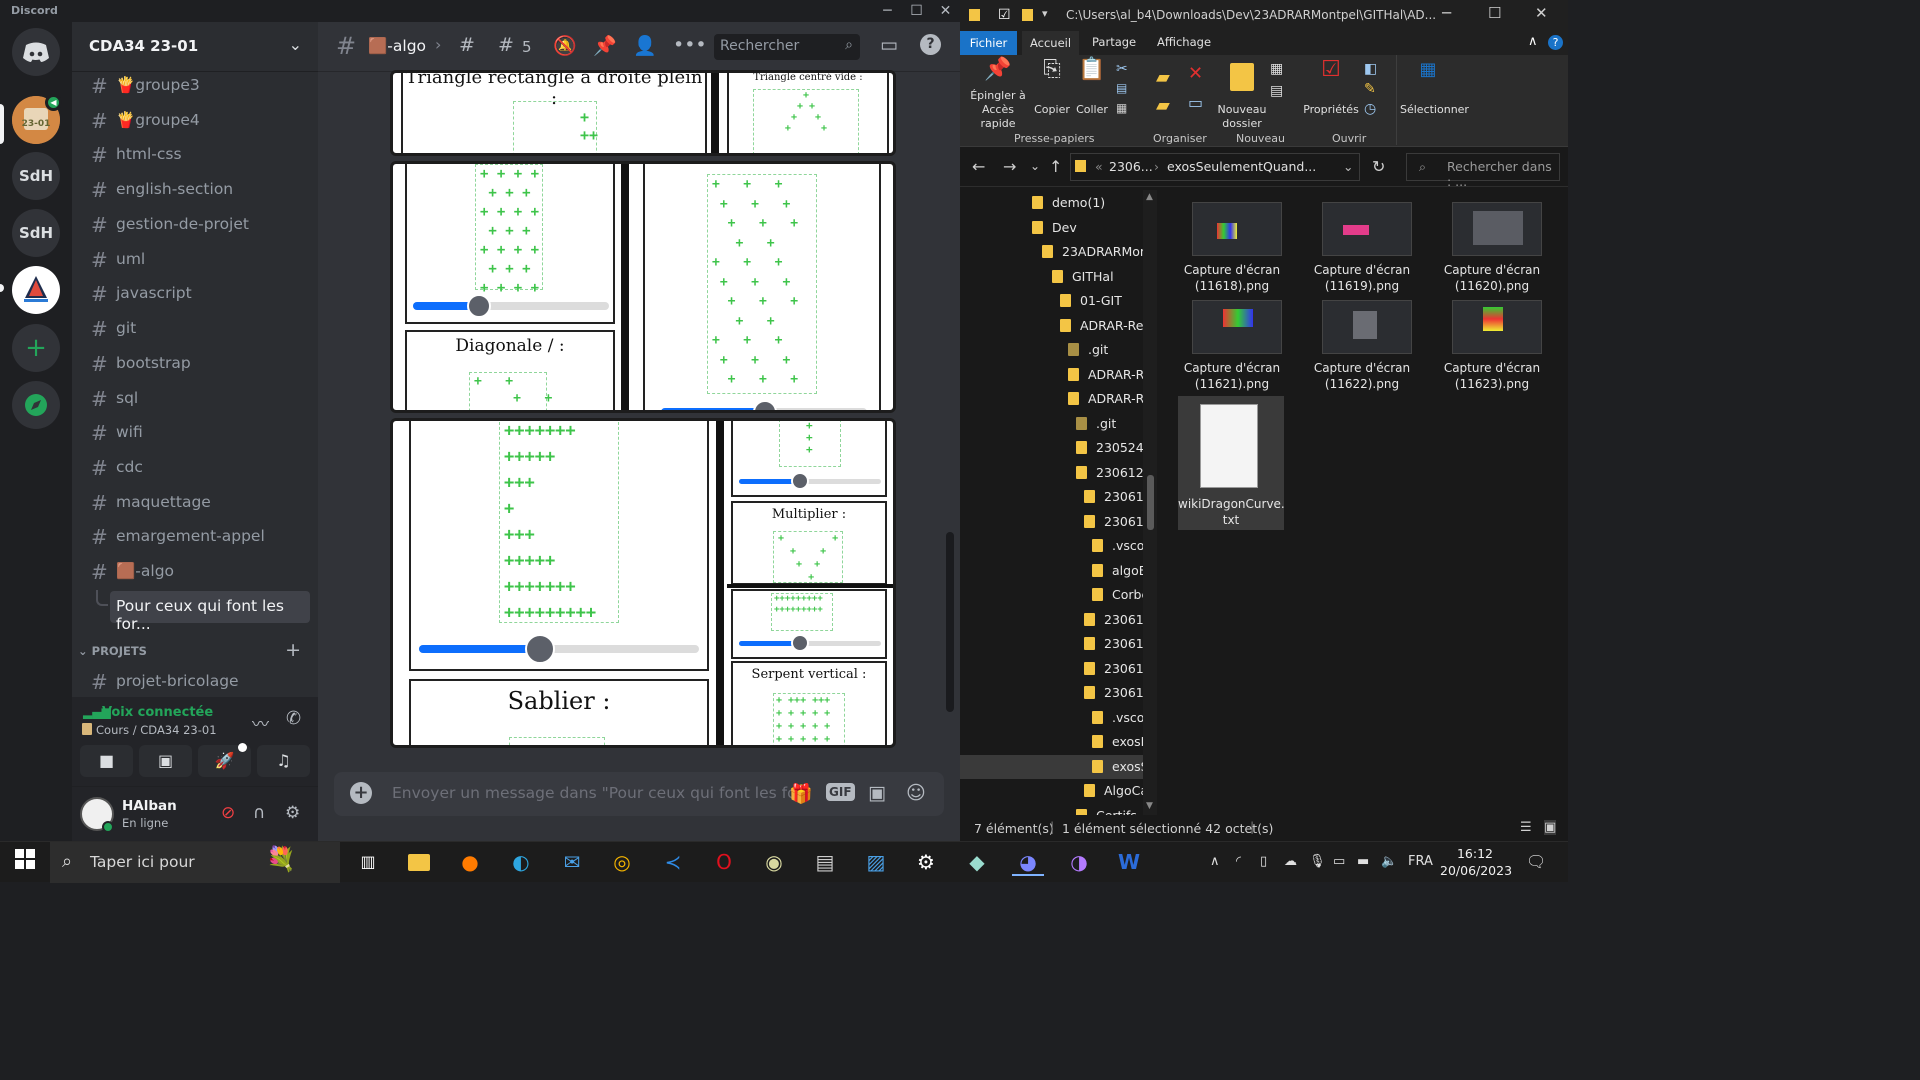  What do you see at coordinates (622, 862) in the screenshot?
I see `chrome-icon: ◎` at bounding box center [622, 862].